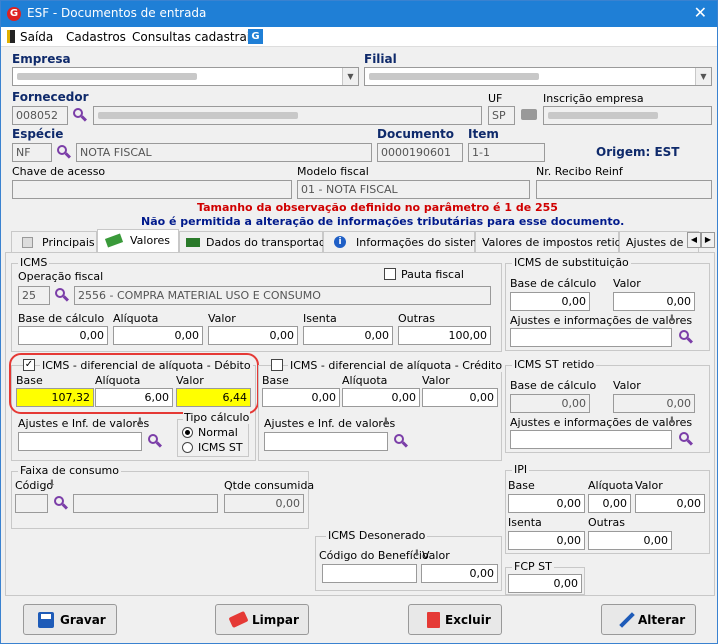  Describe the element at coordinates (138, 241) in the screenshot. I see `tab-valores: Valores` at that location.